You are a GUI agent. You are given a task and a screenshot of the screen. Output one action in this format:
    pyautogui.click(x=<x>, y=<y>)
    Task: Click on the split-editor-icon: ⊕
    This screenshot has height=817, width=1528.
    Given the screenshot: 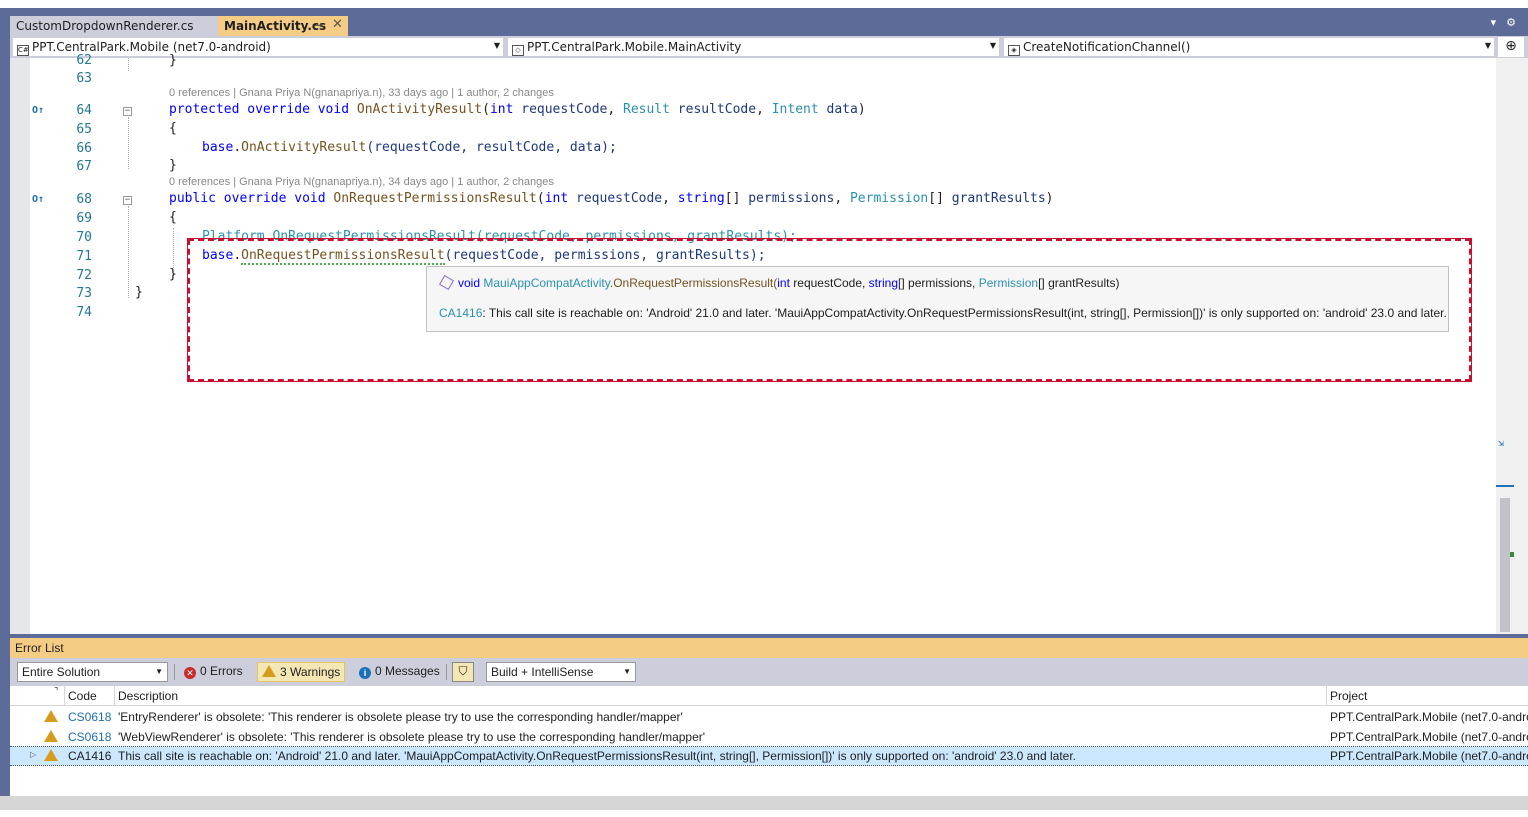 What is the action you would take?
    pyautogui.click(x=1511, y=47)
    